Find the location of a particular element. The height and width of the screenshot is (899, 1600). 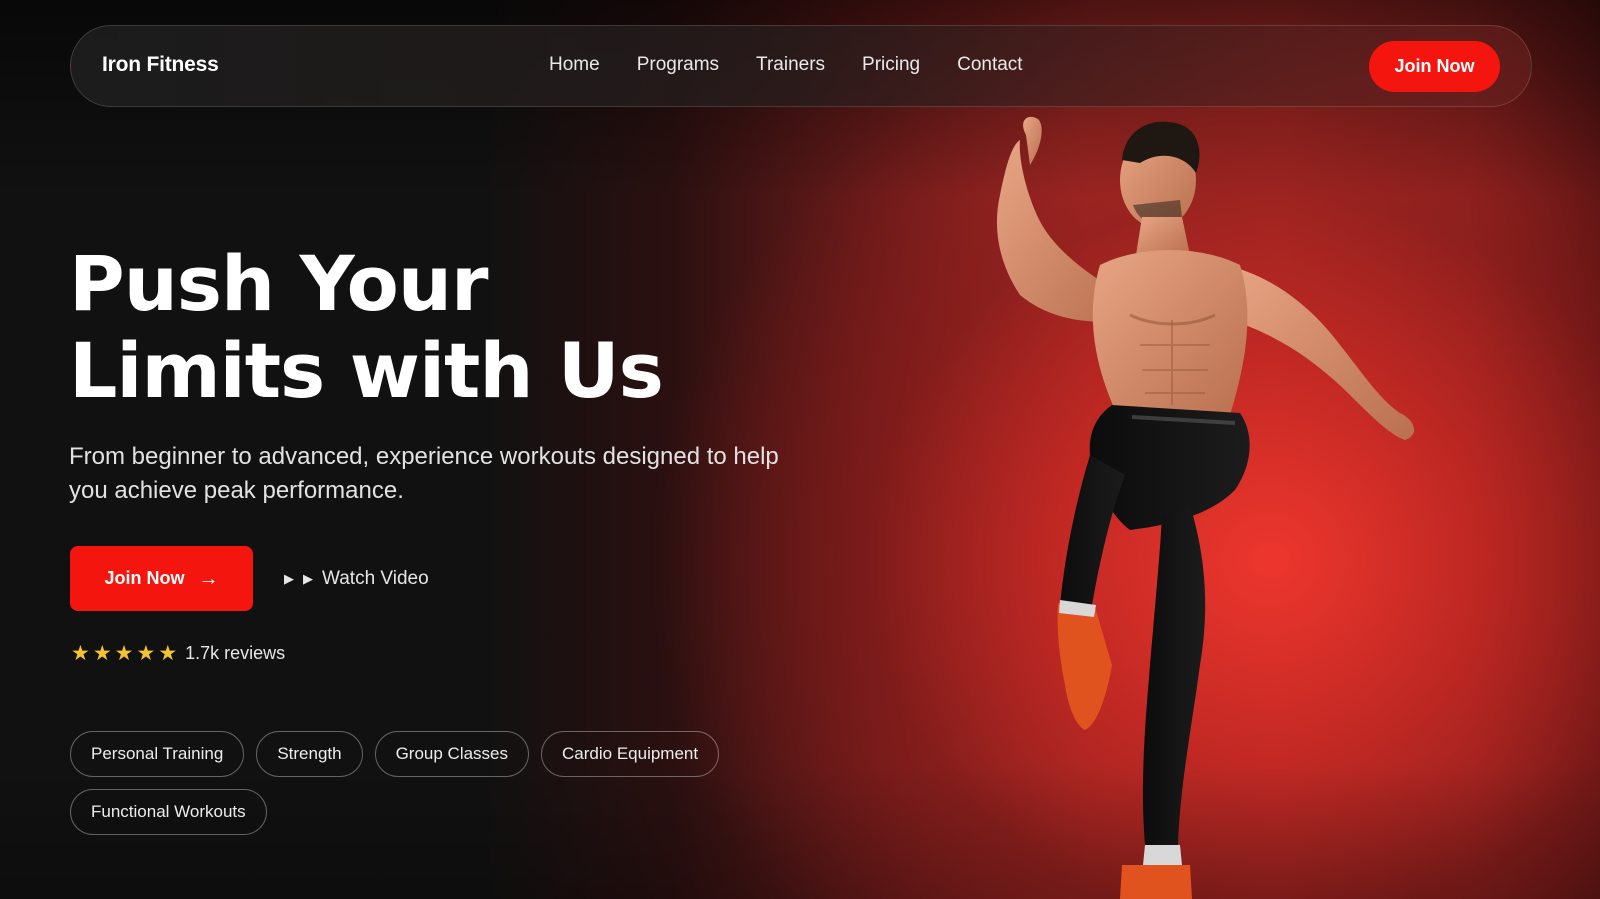

tag-functional-workouts: Functional Workouts is located at coordinates (168, 812).